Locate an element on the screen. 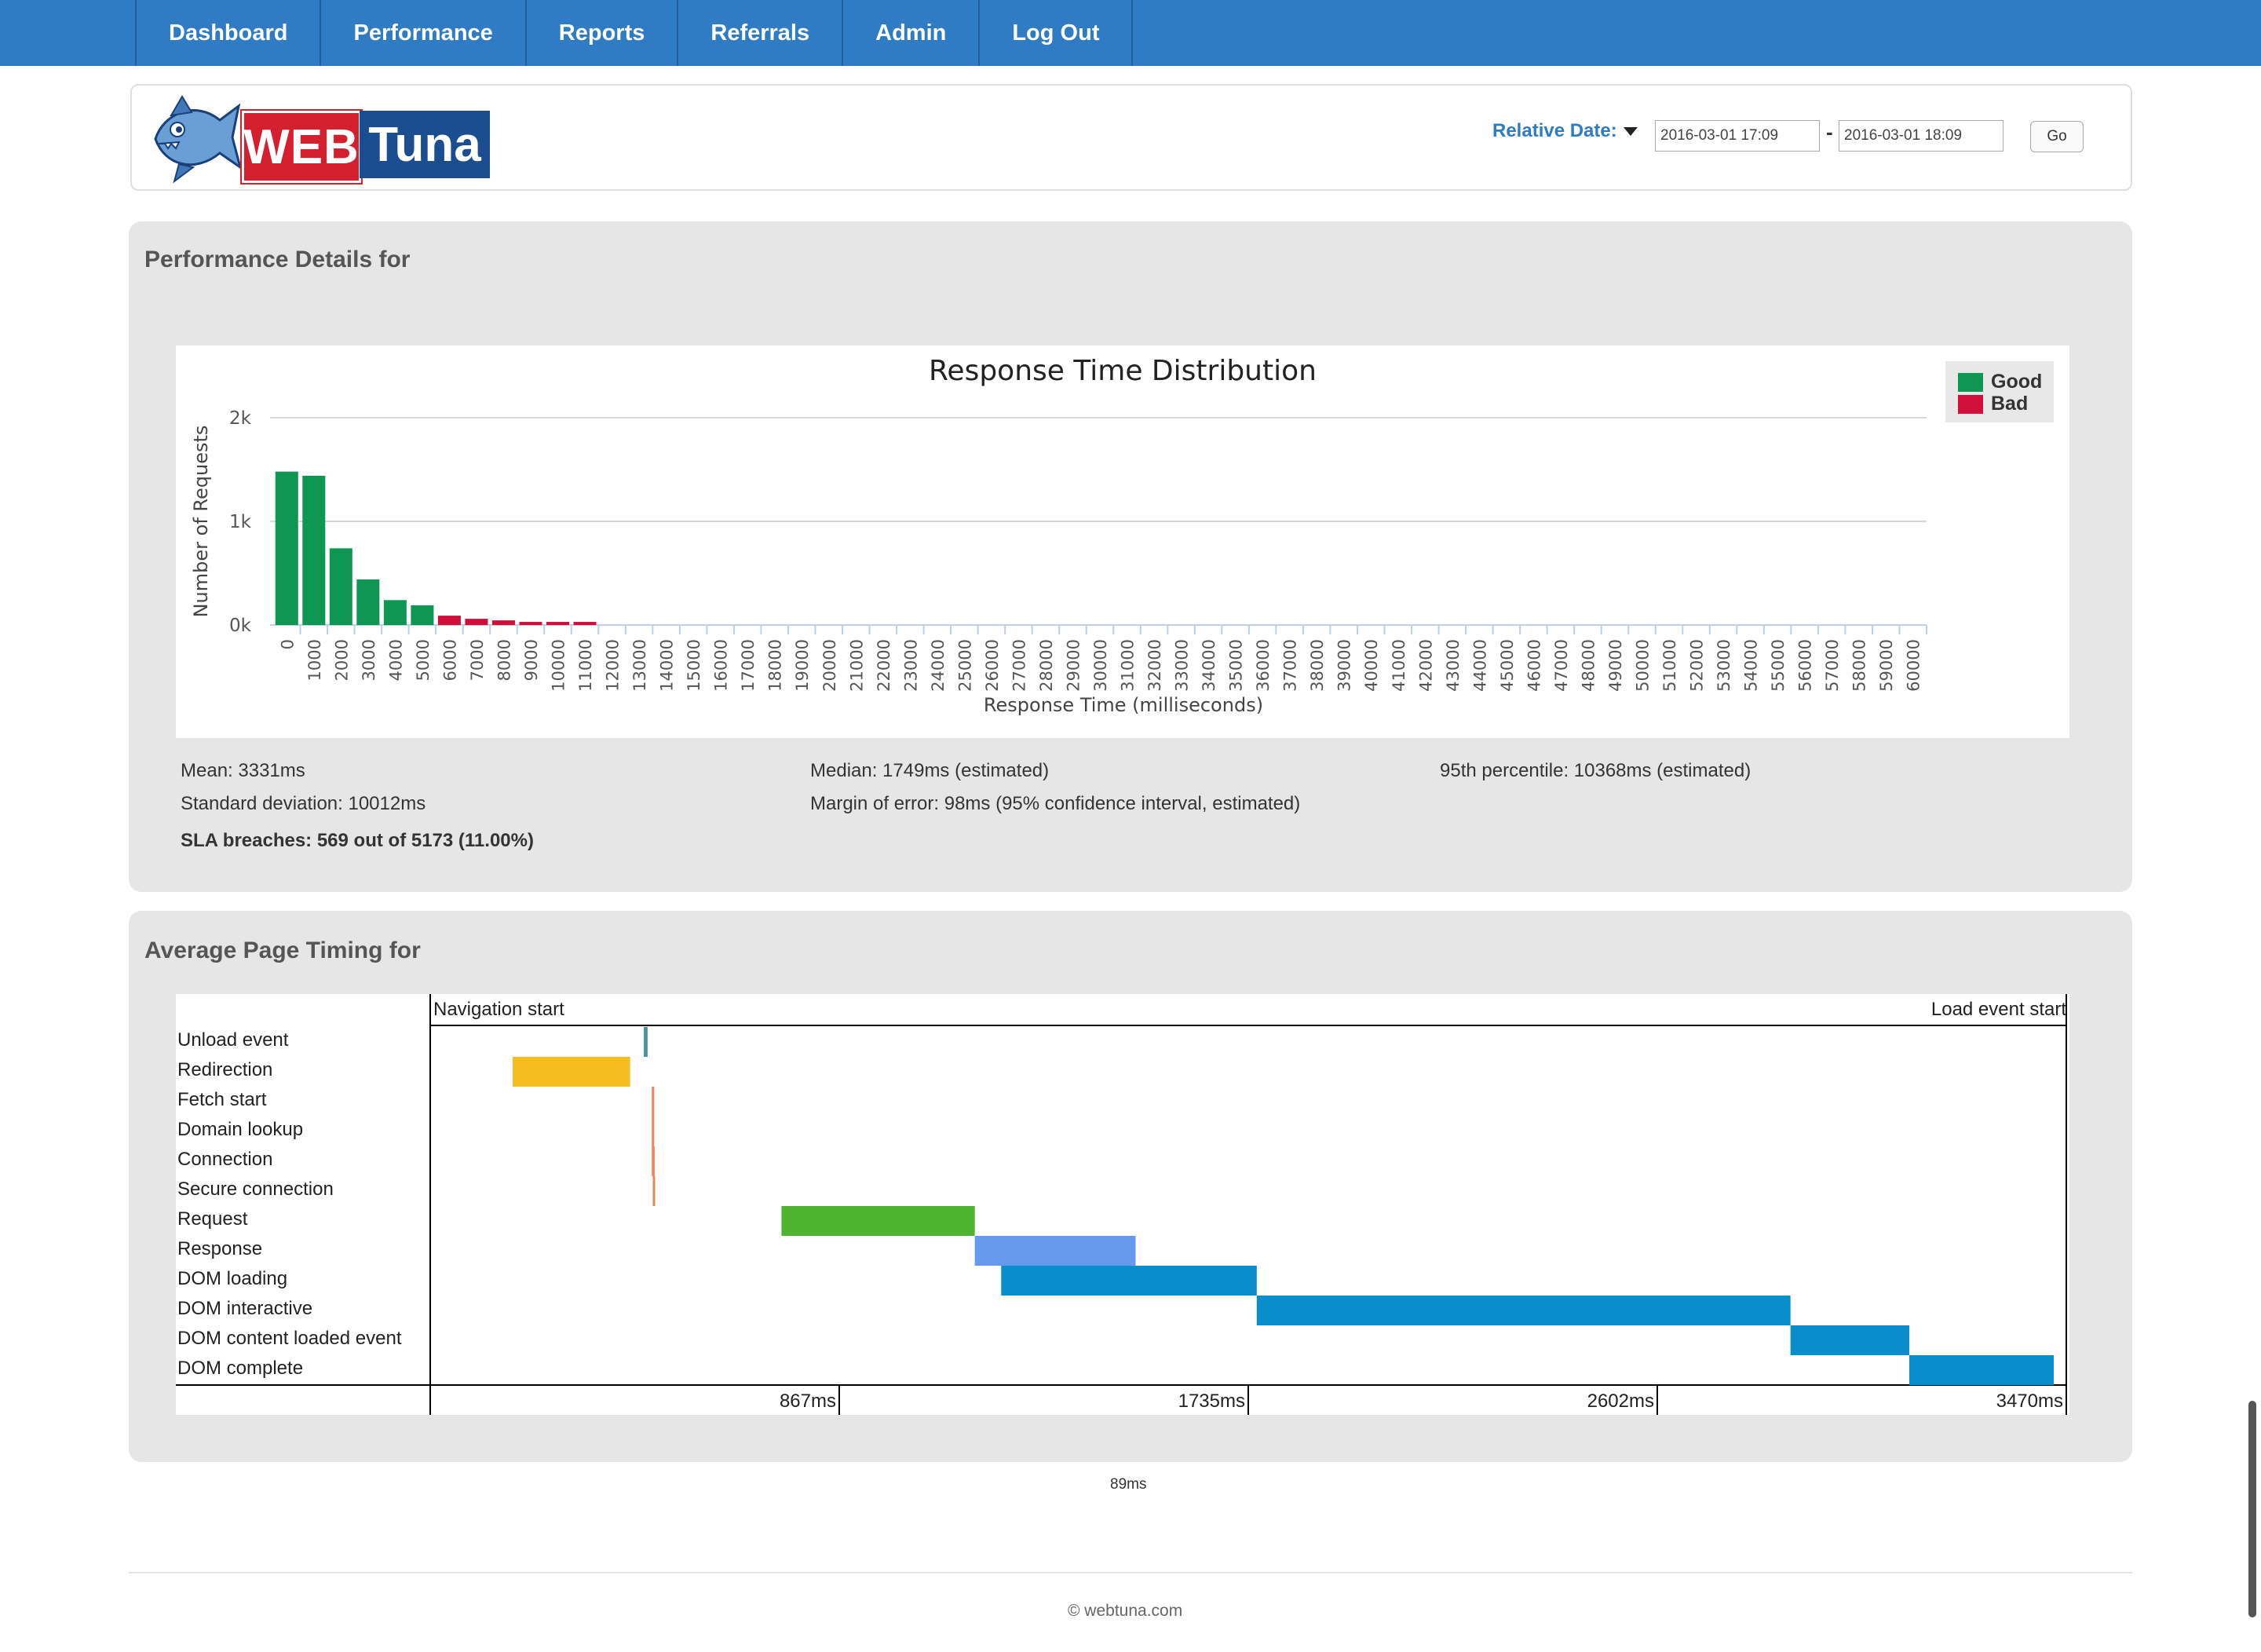 This screenshot has height=1652, width=2261. stat-p95: 95th percentile: 10368ms (estimated) is located at coordinates (1595, 770).